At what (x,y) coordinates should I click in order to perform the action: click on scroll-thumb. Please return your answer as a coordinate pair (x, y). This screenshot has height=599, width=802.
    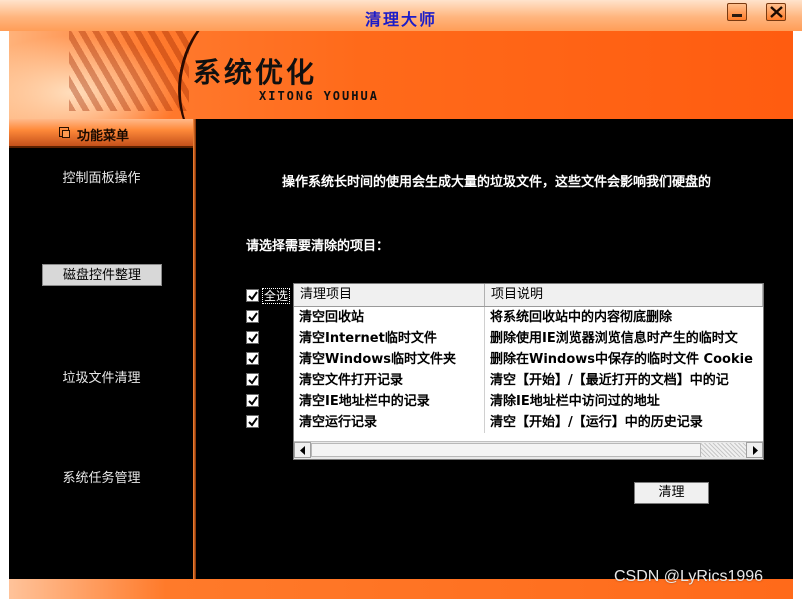
    Looking at the image, I should click on (506, 450).